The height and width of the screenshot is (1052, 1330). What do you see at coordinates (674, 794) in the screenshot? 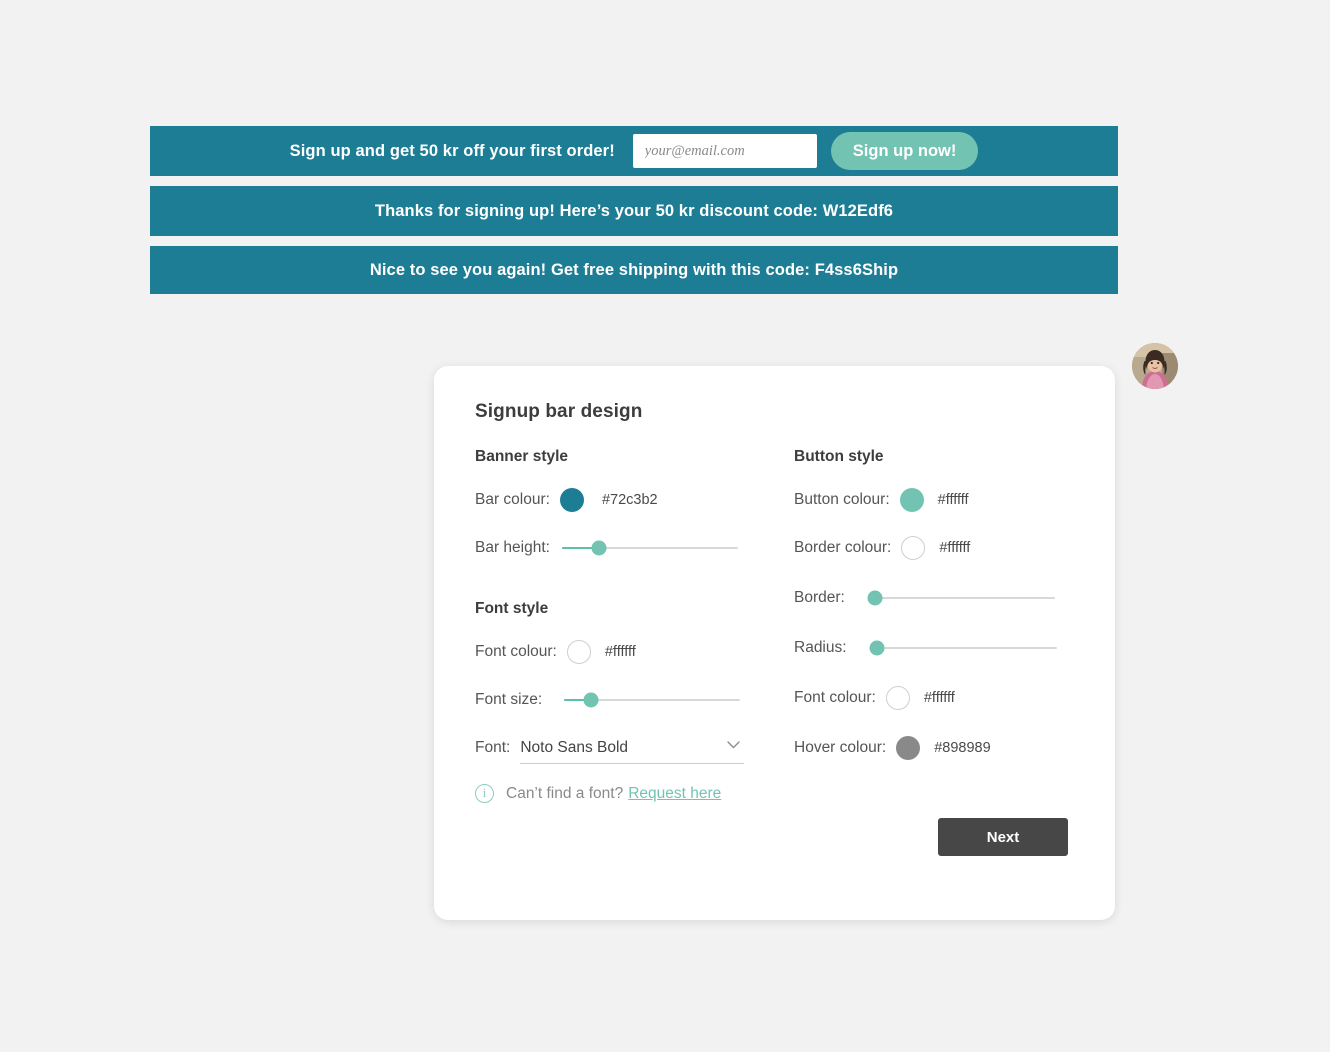
I see `request-font-link: Request here` at bounding box center [674, 794].